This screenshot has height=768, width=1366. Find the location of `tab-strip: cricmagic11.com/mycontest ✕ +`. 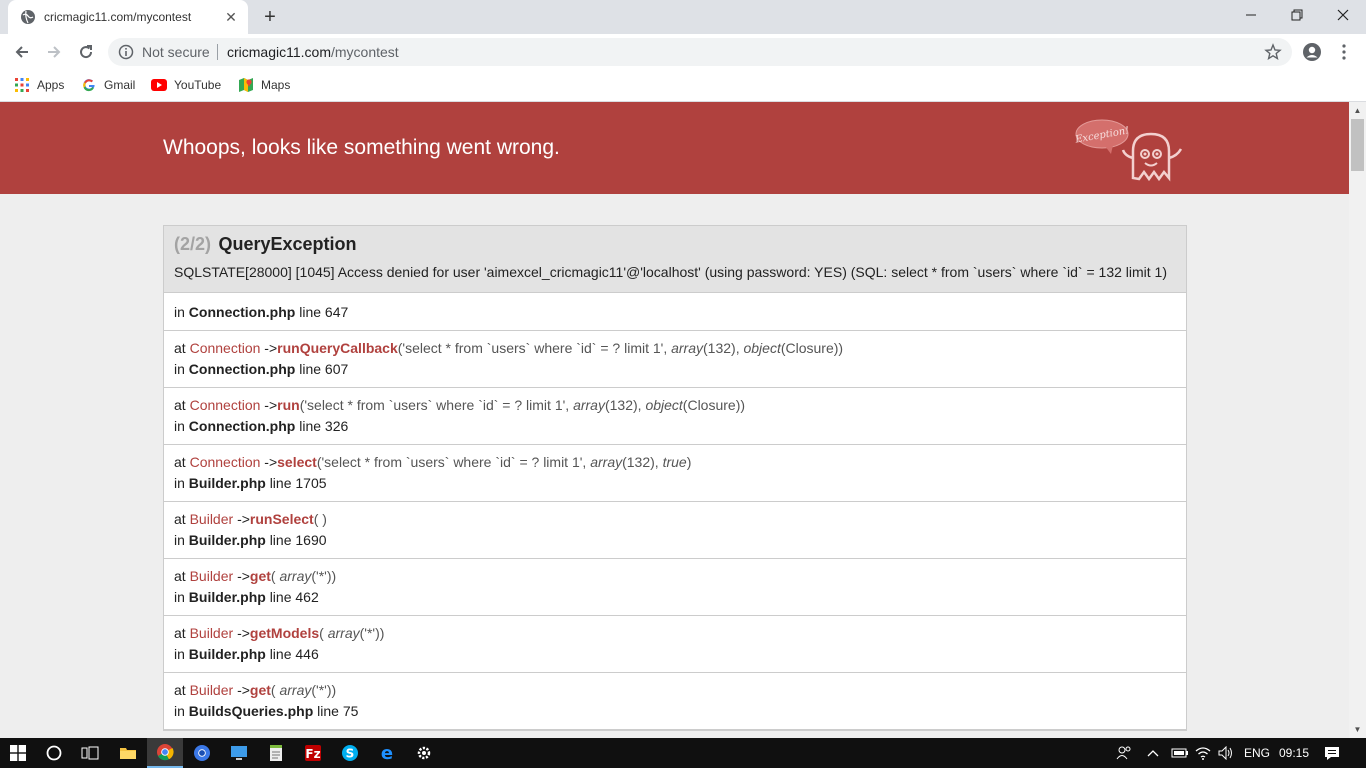

tab-strip: cricmagic11.com/mycontest ✕ + is located at coordinates (683, 17).